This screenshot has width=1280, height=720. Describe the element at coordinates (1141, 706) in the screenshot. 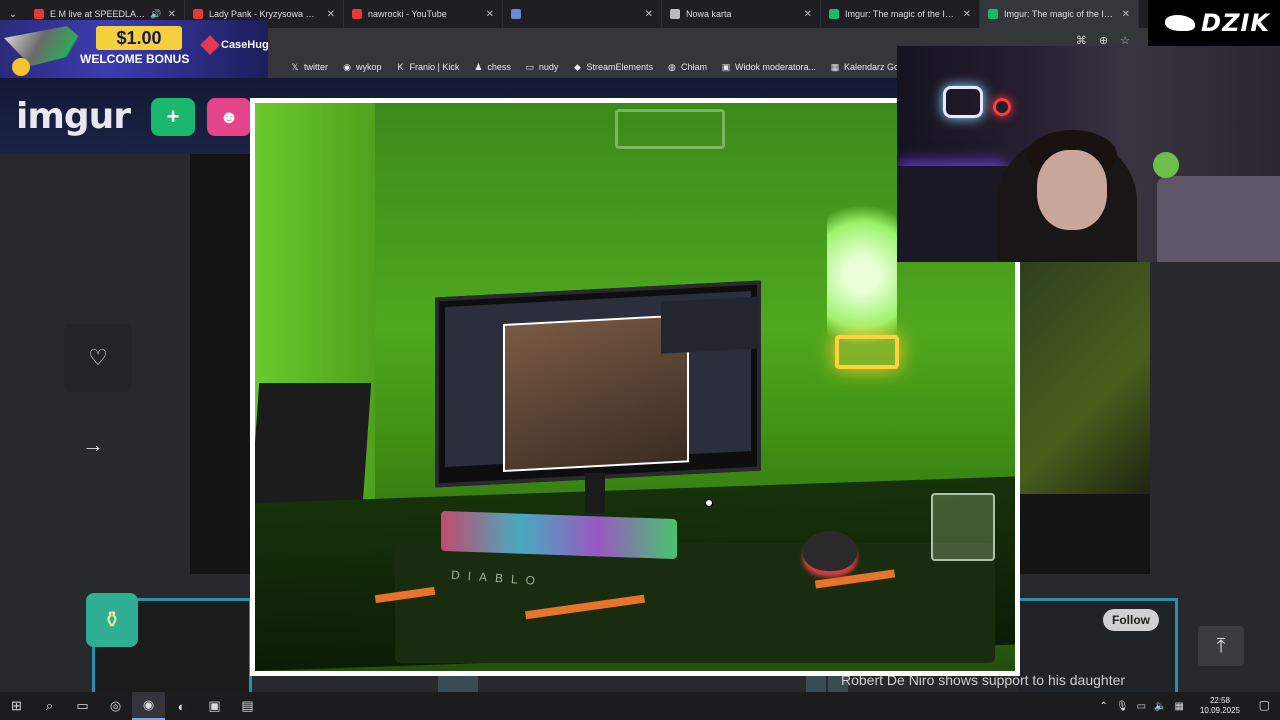

I see `network-icon: ▭` at that location.